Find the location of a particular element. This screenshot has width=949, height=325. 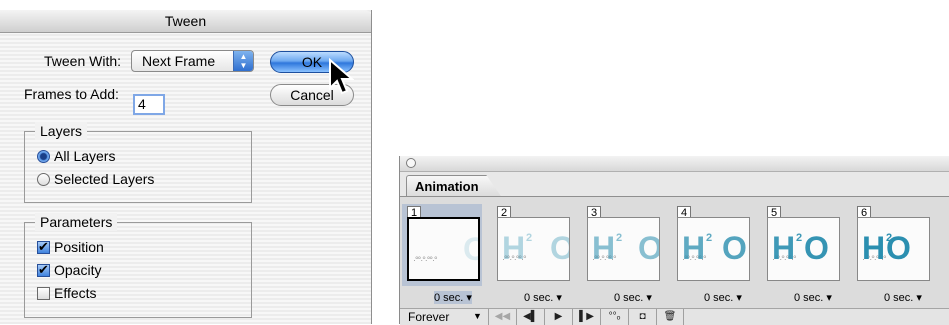

animation-frame: 2·°°·°·°°·°H2O is located at coordinates (532, 245).